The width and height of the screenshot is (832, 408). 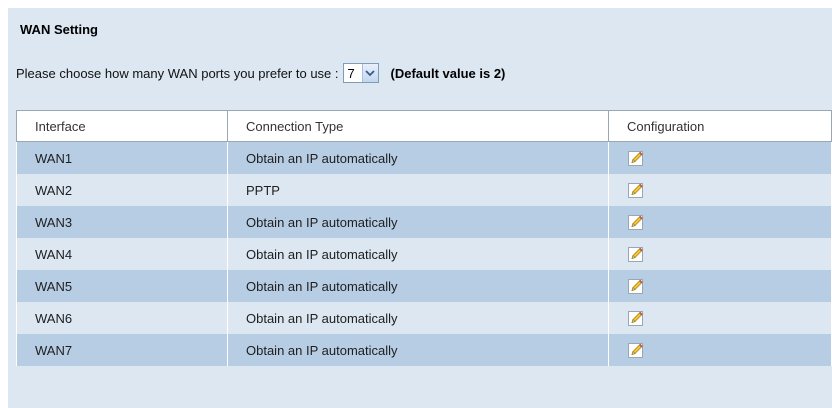 I want to click on header-configuration: Configuration, so click(x=720, y=126).